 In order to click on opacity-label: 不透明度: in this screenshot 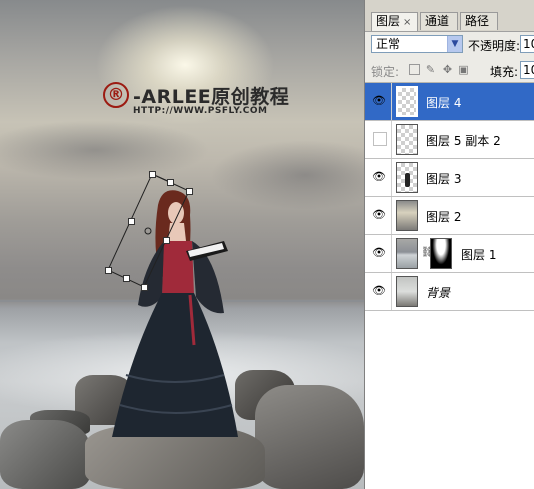, I will do `click(494, 46)`.